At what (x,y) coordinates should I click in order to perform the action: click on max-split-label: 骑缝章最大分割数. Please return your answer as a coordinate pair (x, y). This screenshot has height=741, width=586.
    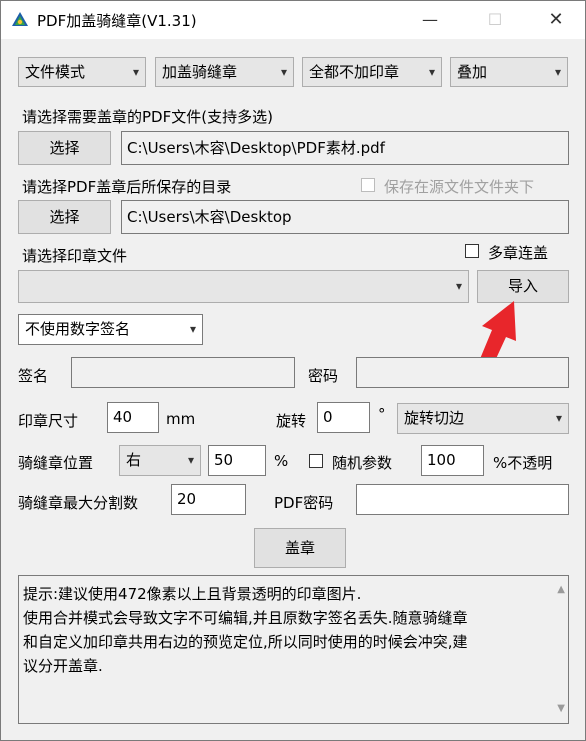
    Looking at the image, I should click on (78, 503).